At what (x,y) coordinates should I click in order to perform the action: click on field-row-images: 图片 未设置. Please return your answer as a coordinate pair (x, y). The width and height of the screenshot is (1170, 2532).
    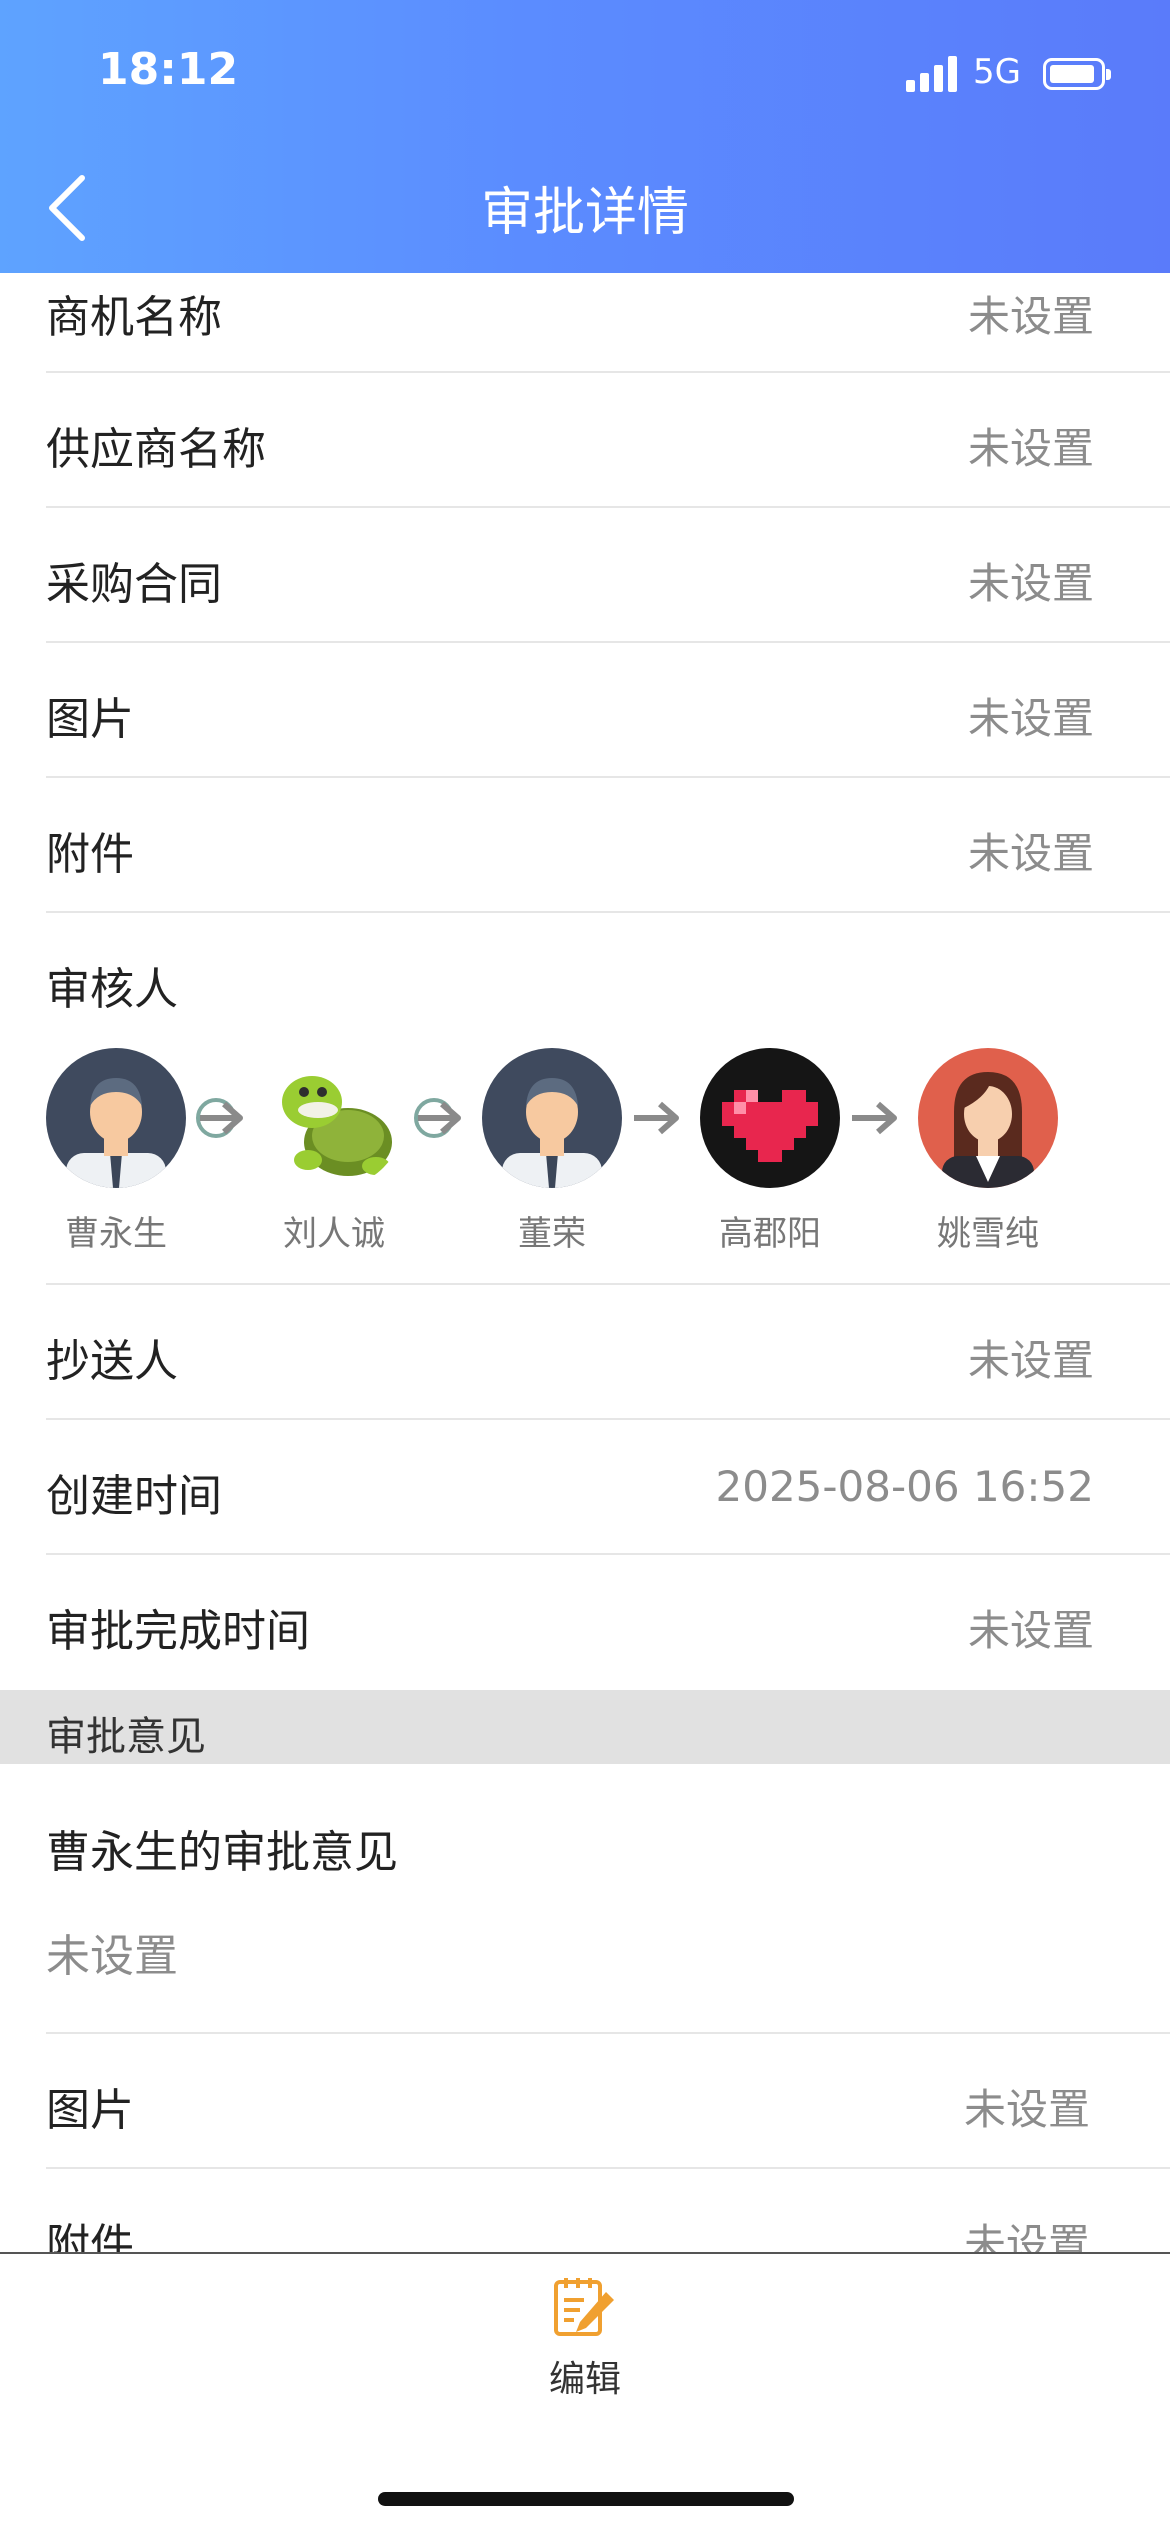
    Looking at the image, I should click on (608, 710).